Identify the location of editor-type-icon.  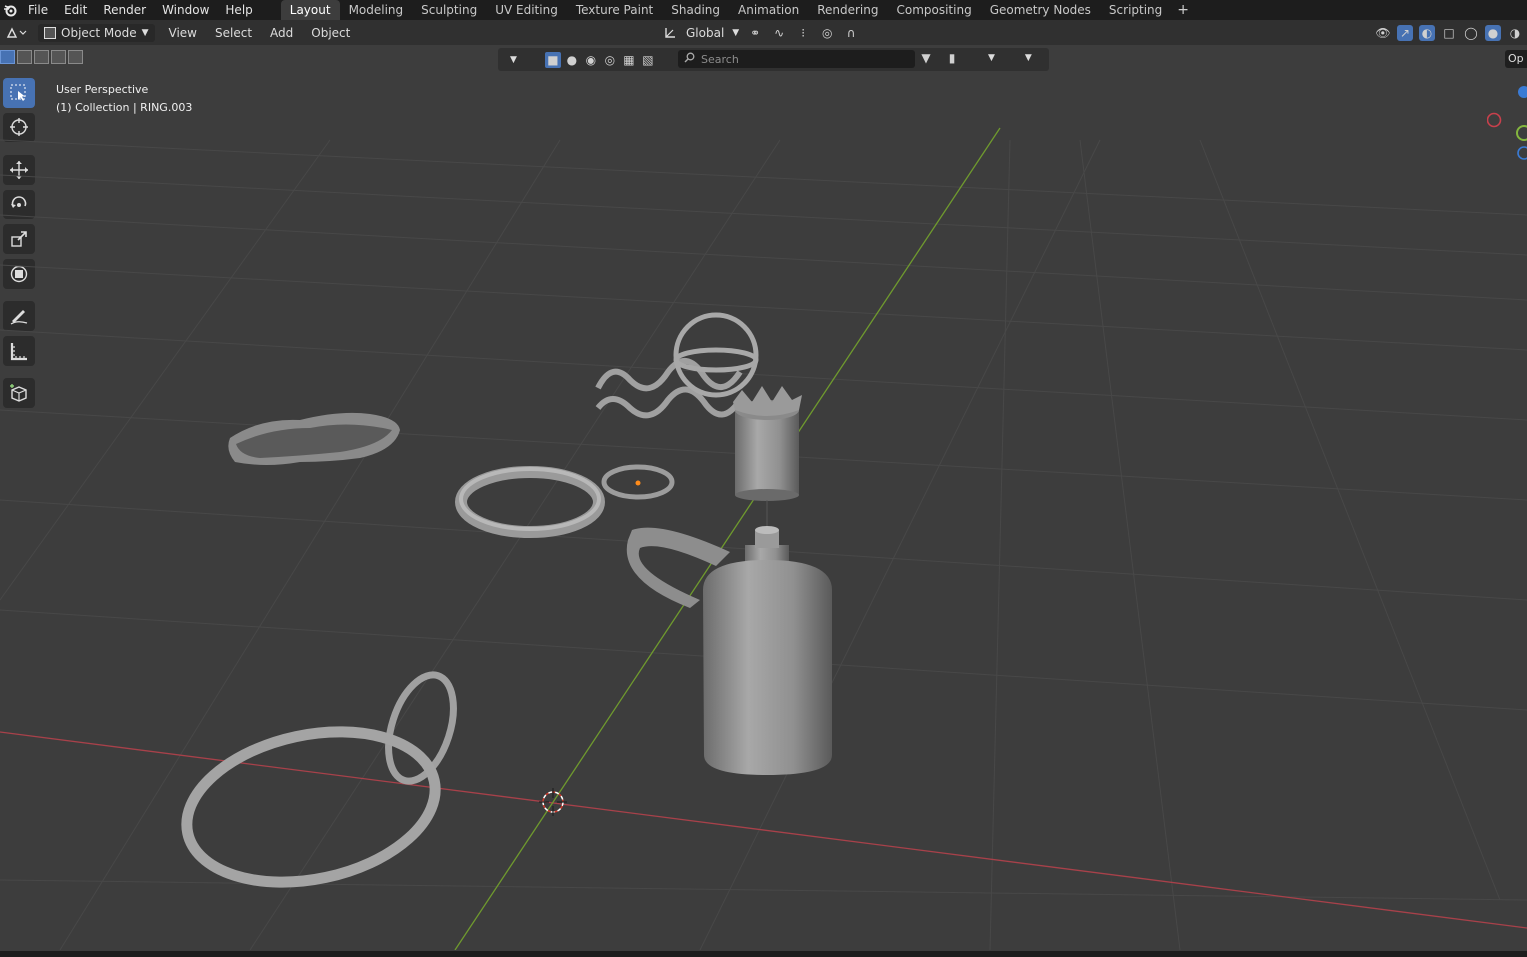
(17, 32).